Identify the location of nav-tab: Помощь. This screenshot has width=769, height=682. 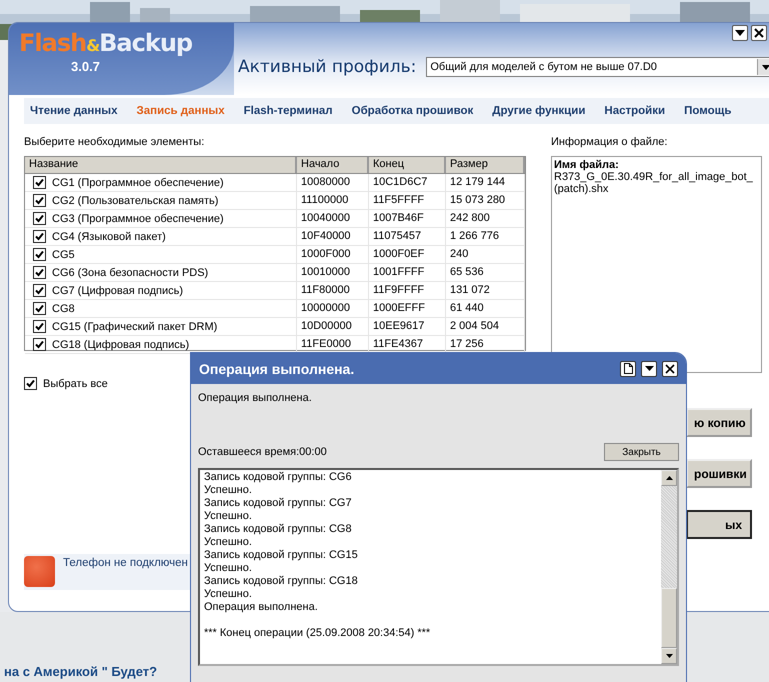
(712, 111).